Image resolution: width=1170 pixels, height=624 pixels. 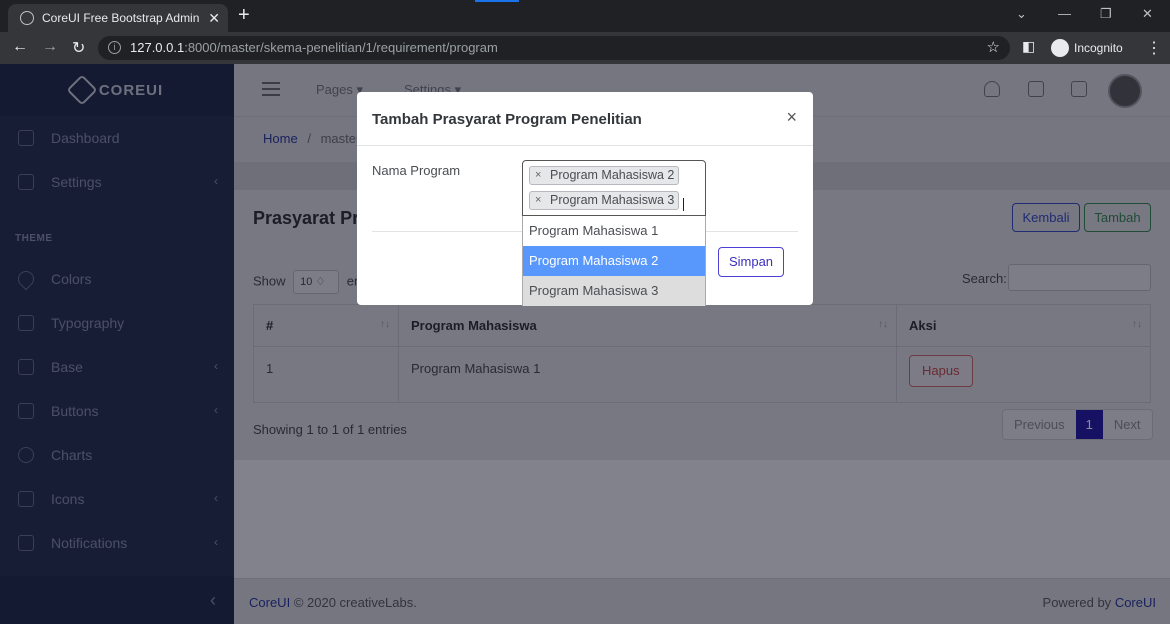 What do you see at coordinates (1021, 14) in the screenshot?
I see `tab-search-icon: ⌄` at bounding box center [1021, 14].